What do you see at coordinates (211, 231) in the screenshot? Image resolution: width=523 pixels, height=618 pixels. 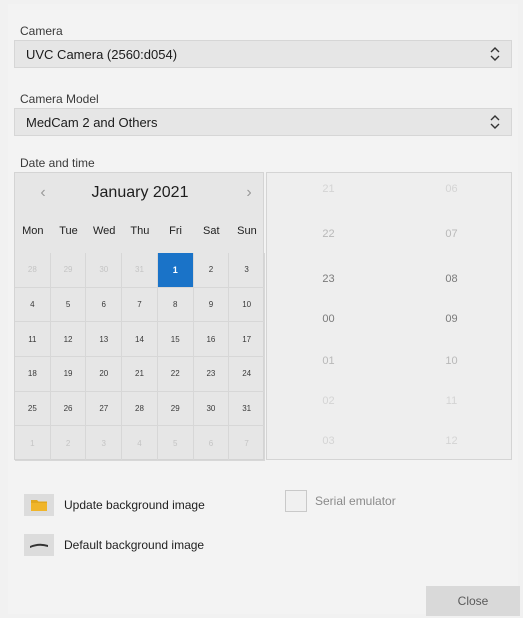 I see `weekday-label: Sat` at bounding box center [211, 231].